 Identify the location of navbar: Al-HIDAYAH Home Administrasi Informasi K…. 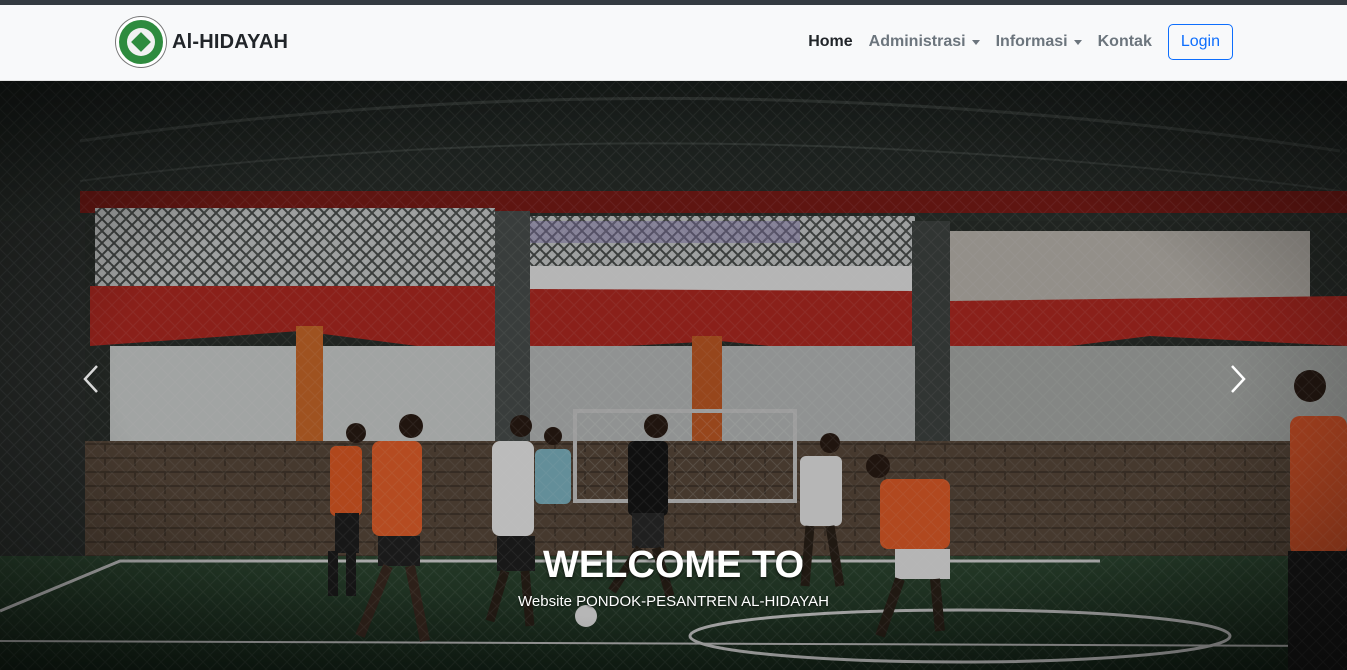
(673, 43).